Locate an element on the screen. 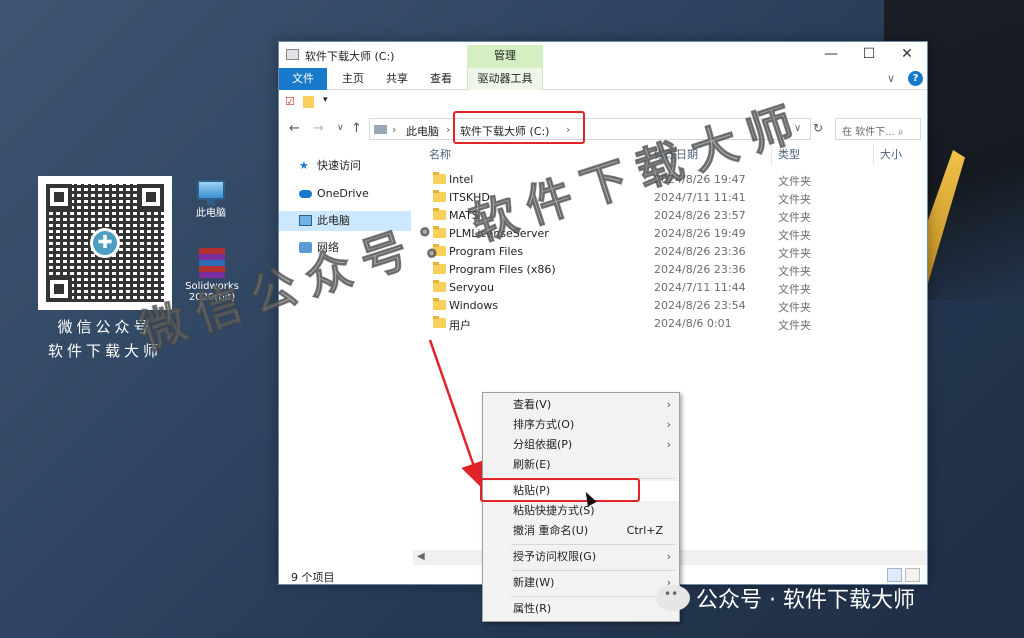 The width and height of the screenshot is (1024, 638). bottom-watermark: 公众号 · 软件下载大师 is located at coordinates (785, 598).